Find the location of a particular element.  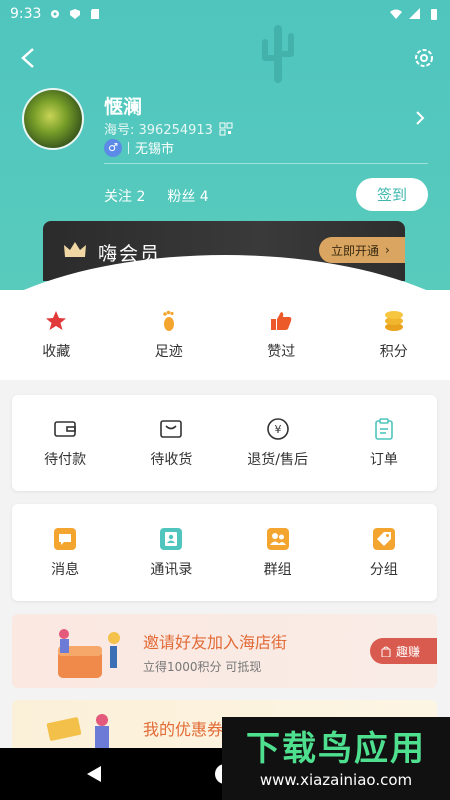

social-label: 通讯录 is located at coordinates (171, 569).